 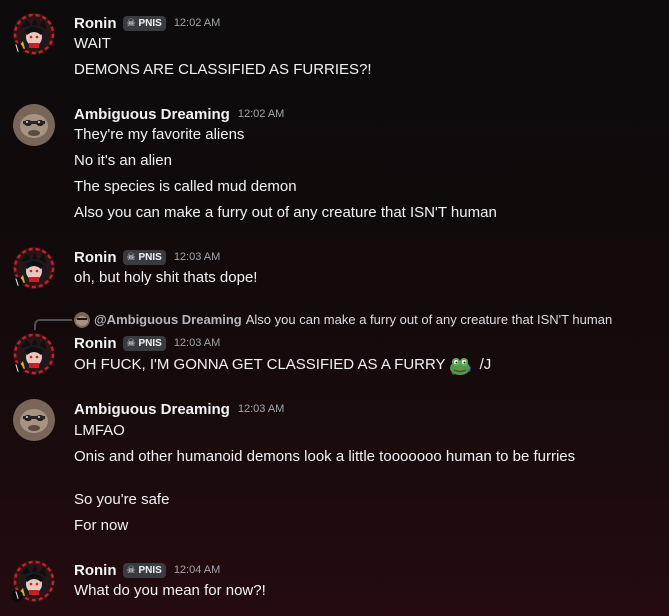 What do you see at coordinates (460, 365) in the screenshot?
I see `frog-emoji` at bounding box center [460, 365].